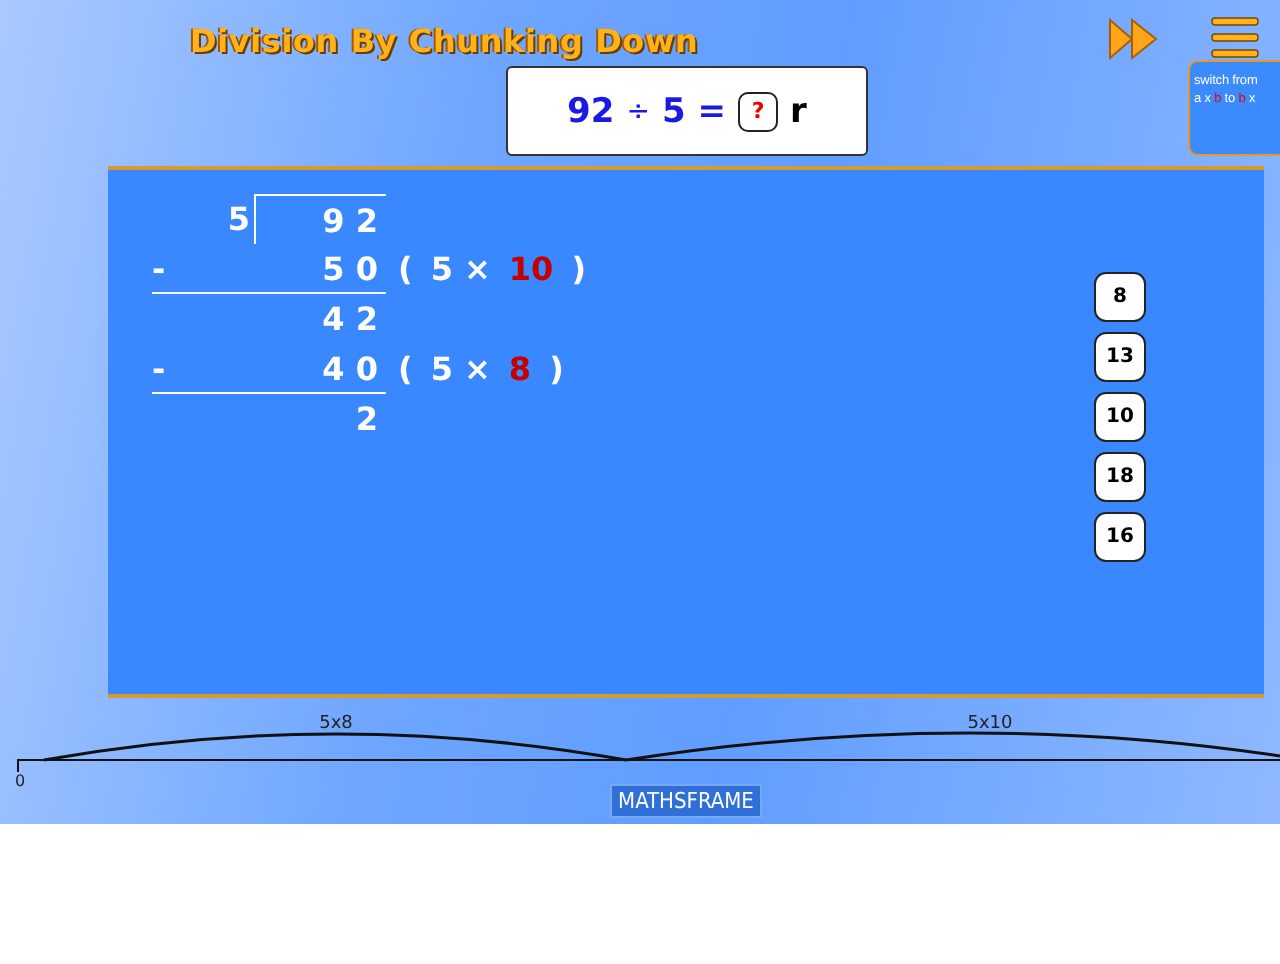 Image resolution: width=1280 pixels, height=964 pixels. Describe the element at coordinates (591, 111) in the screenshot. I see `dividend-number: 92` at that location.